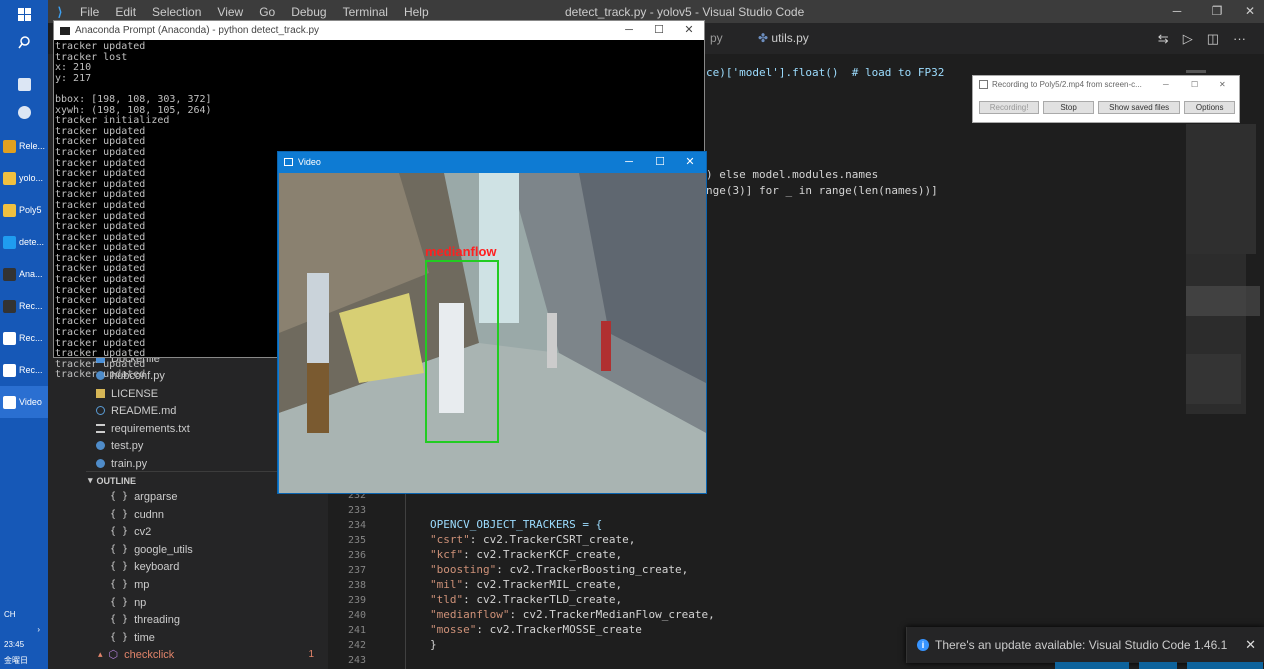 The width and height of the screenshot is (1264, 669). I want to click on menu-file: File, so click(89, 12).